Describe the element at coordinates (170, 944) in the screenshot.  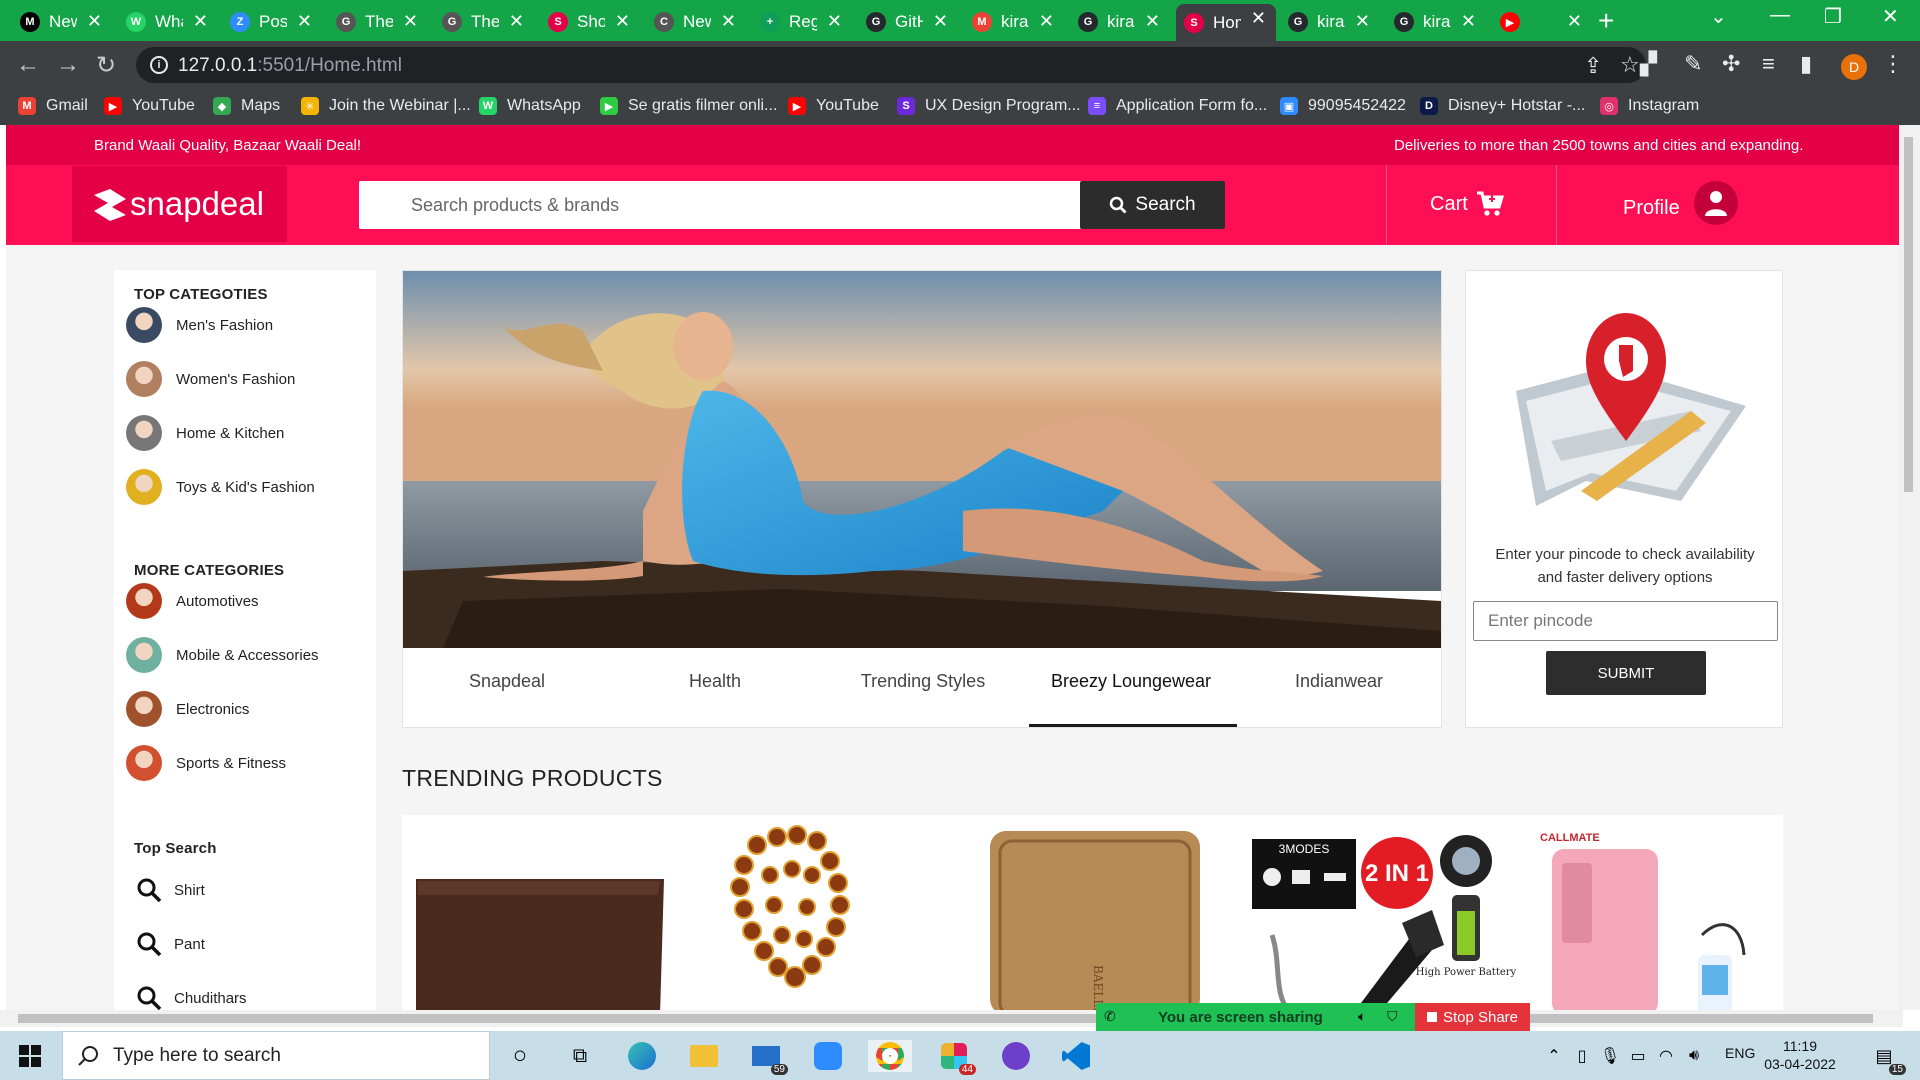
I see `top-search-item: Pant` at that location.